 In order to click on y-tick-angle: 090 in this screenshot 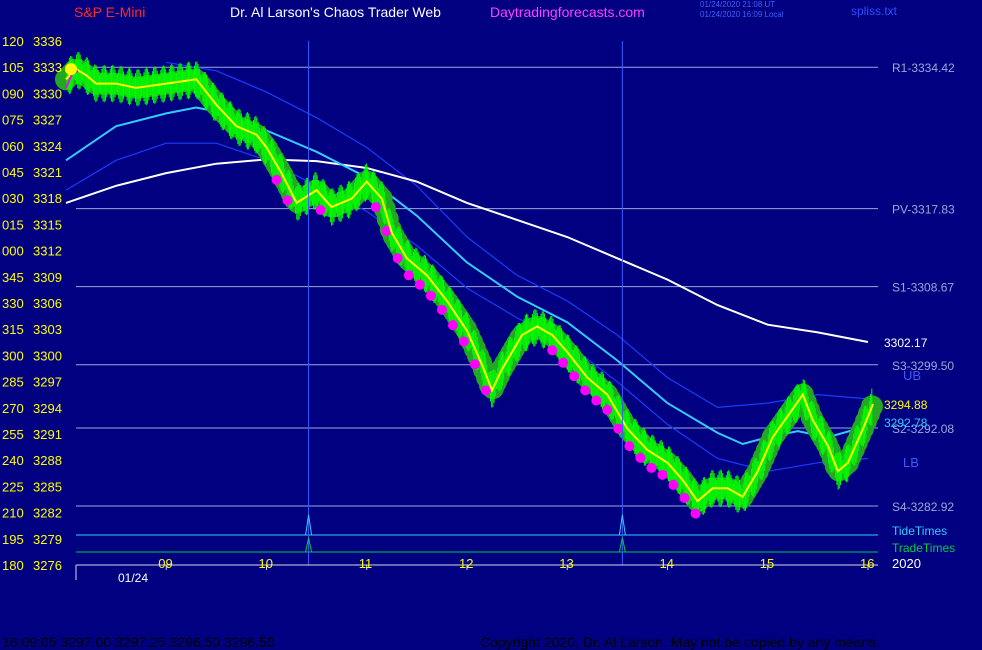, I will do `click(13, 93)`.